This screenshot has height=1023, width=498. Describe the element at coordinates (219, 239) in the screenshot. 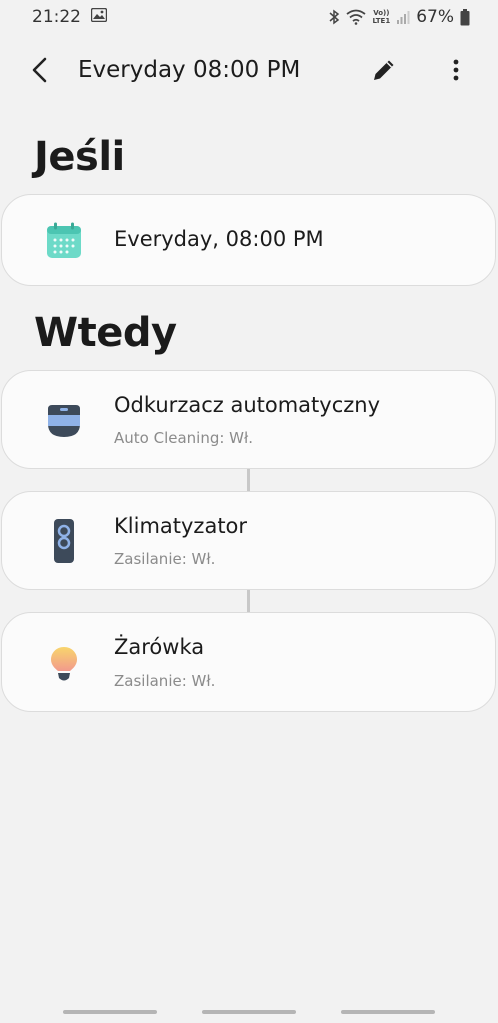

I see `trigger-label: Everyday, 08:00 PM` at that location.